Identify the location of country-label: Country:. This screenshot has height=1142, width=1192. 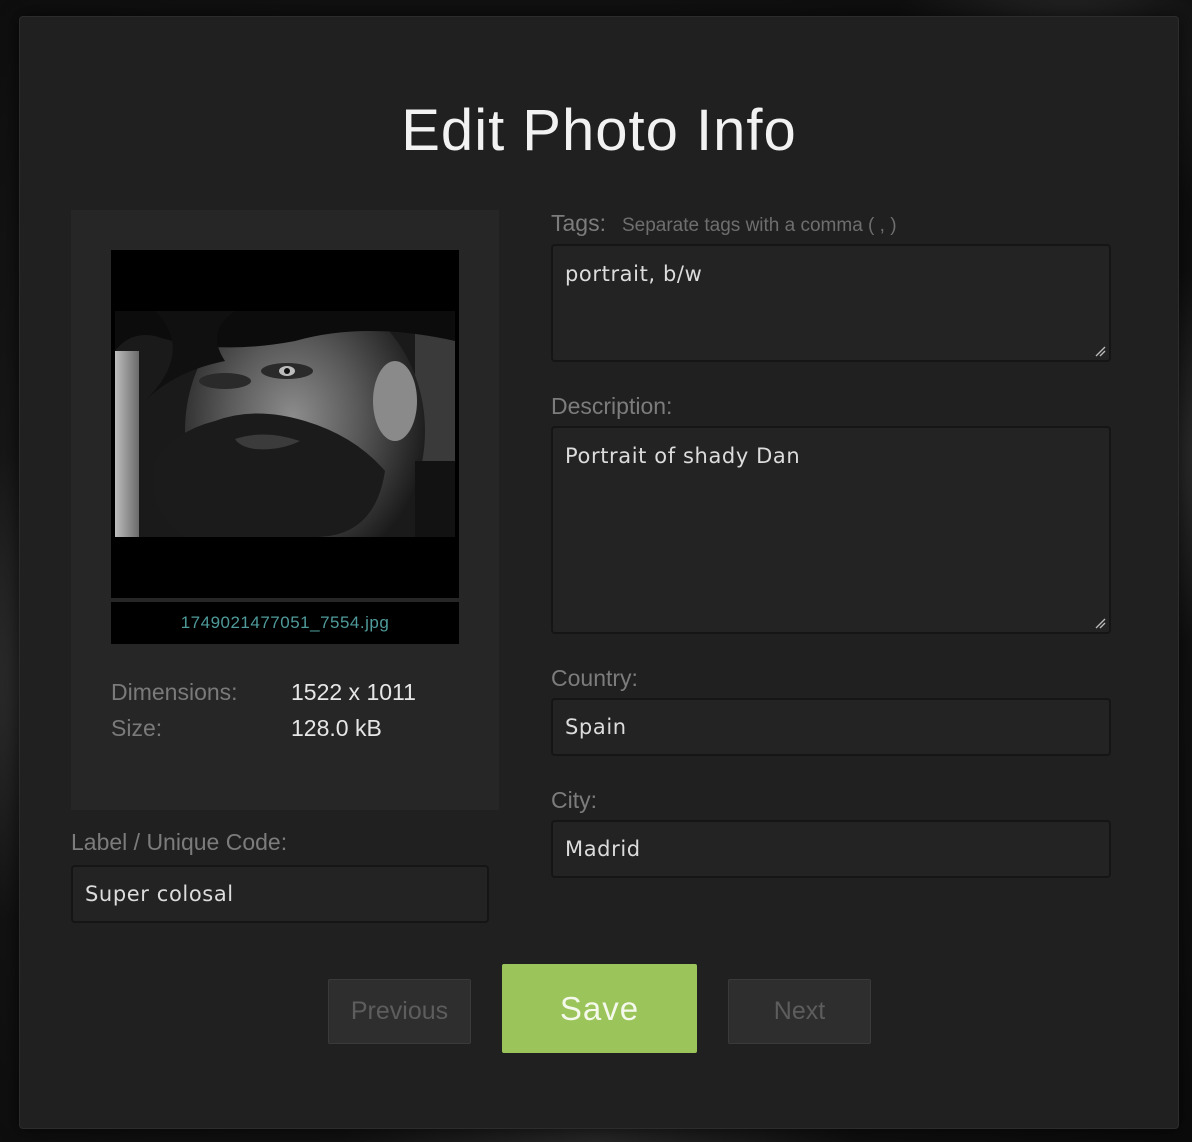
(594, 678).